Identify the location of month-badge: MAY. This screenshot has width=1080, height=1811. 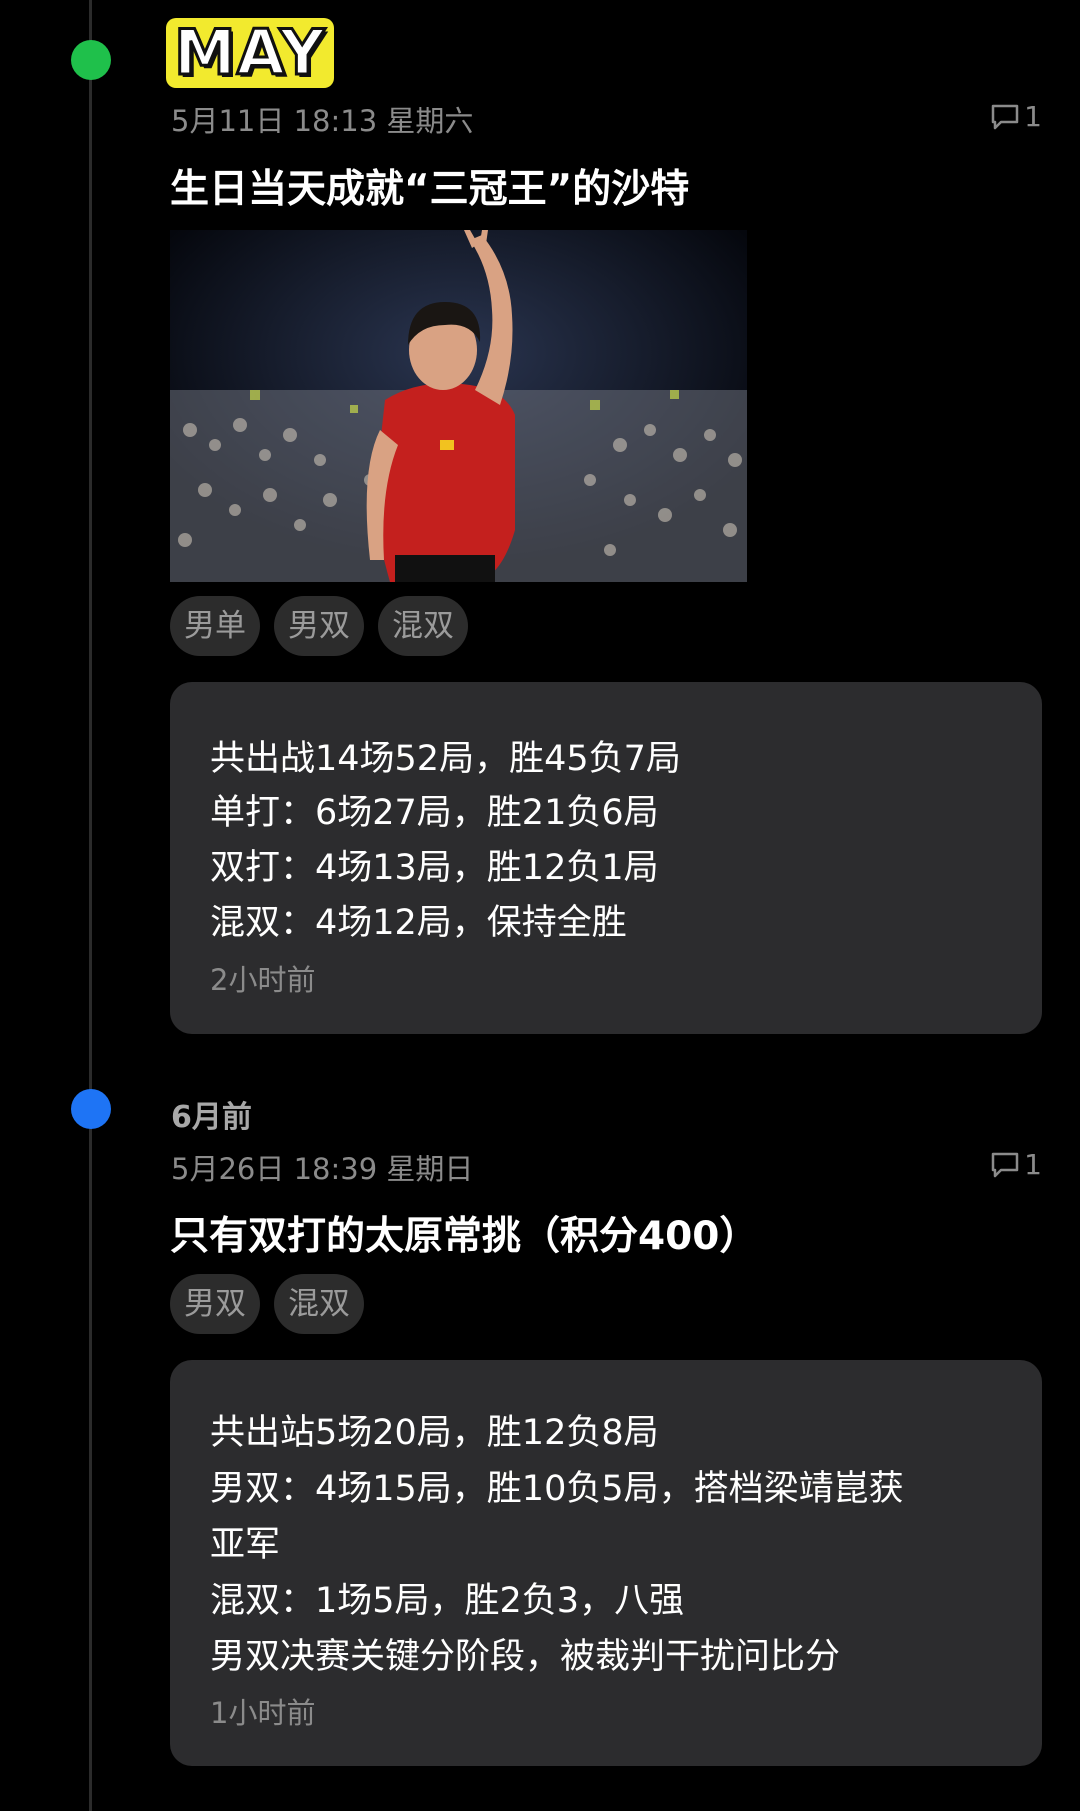
(250, 52).